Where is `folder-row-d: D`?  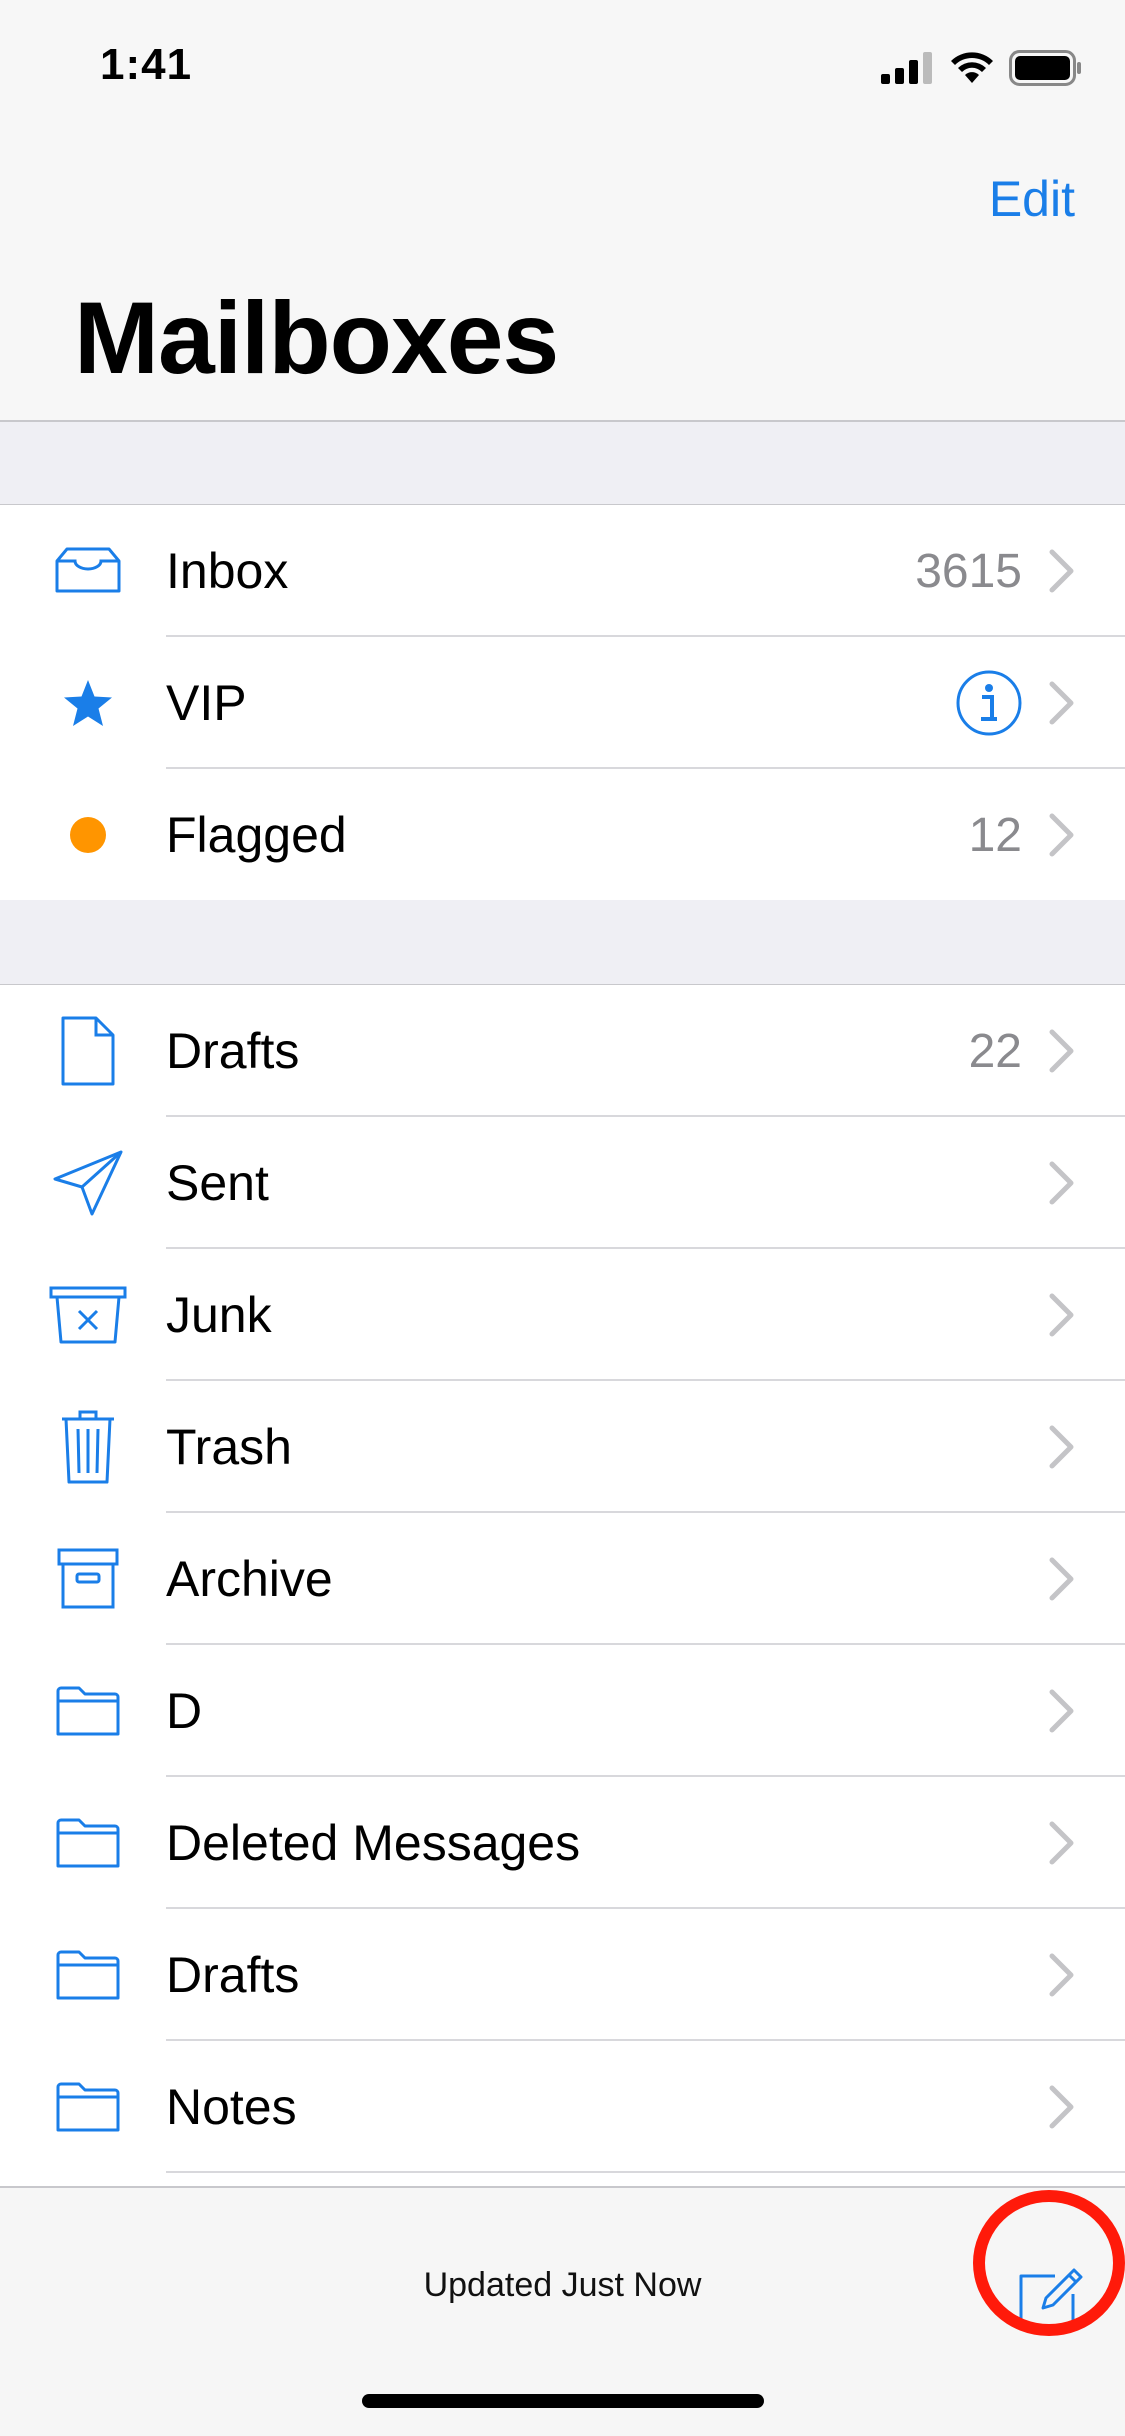 folder-row-d: D is located at coordinates (562, 1711).